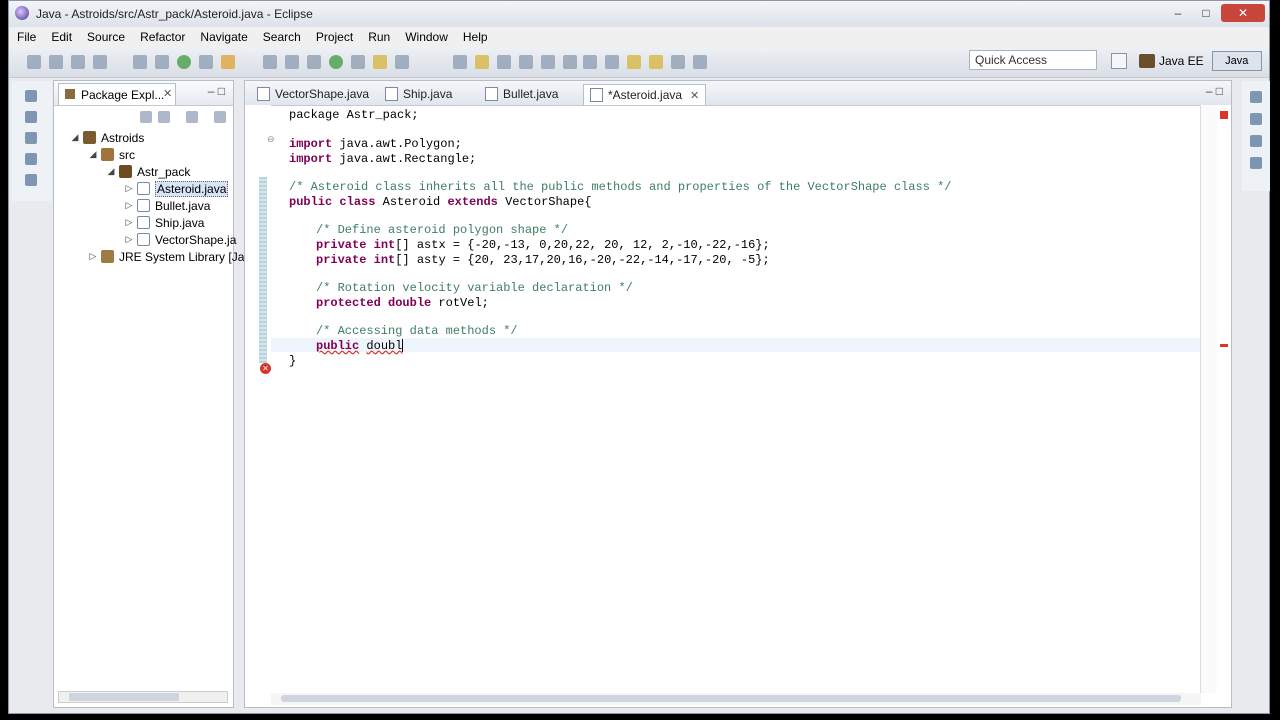 The width and height of the screenshot is (1280, 720). What do you see at coordinates (271, 139) in the screenshot?
I see `fold-icon: ⊖` at bounding box center [271, 139].